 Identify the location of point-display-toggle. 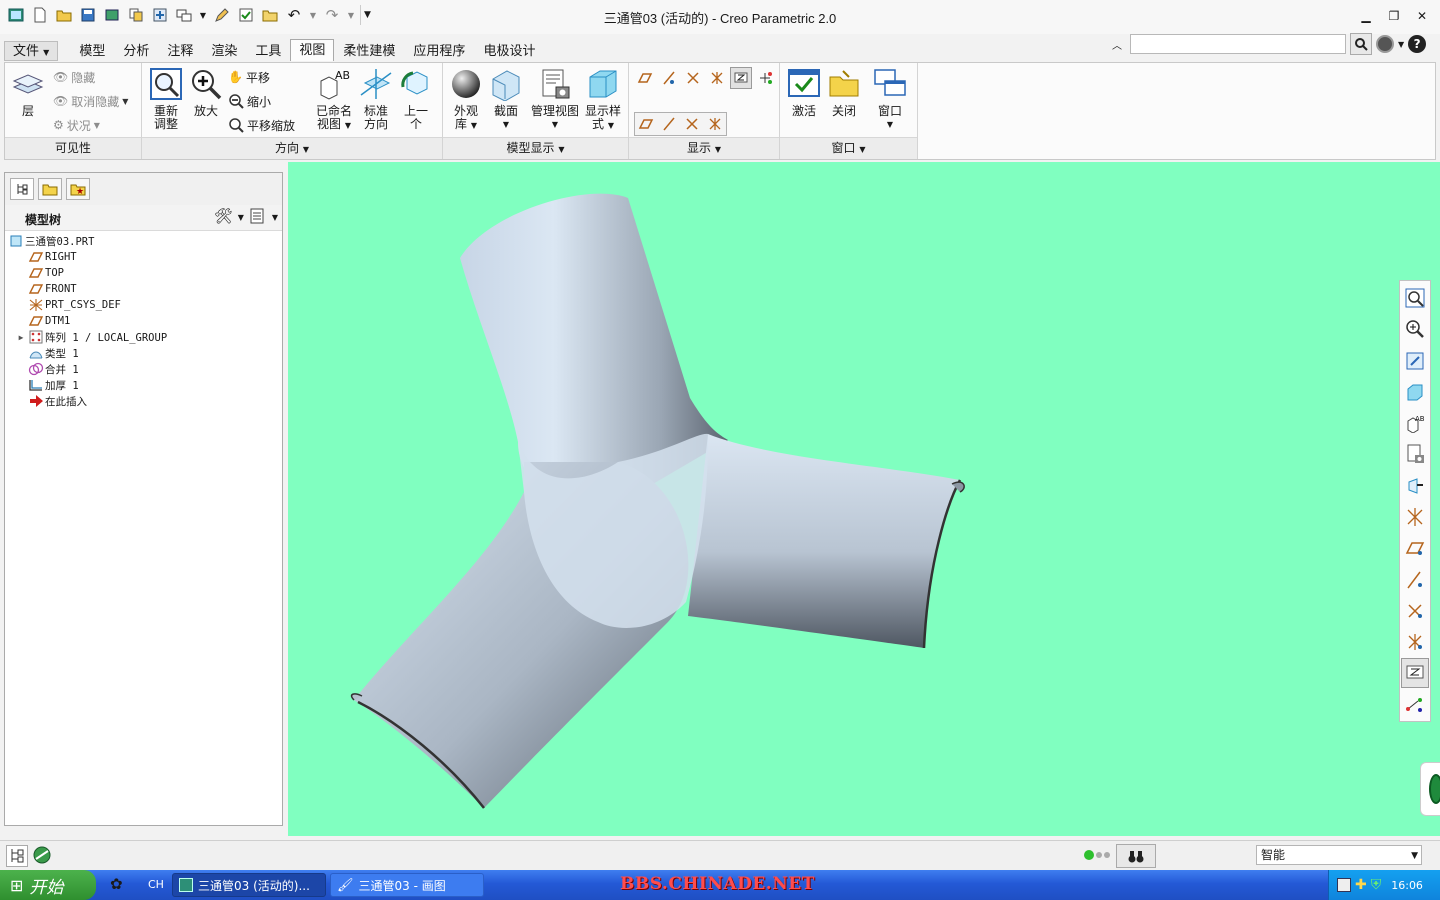
(693, 78).